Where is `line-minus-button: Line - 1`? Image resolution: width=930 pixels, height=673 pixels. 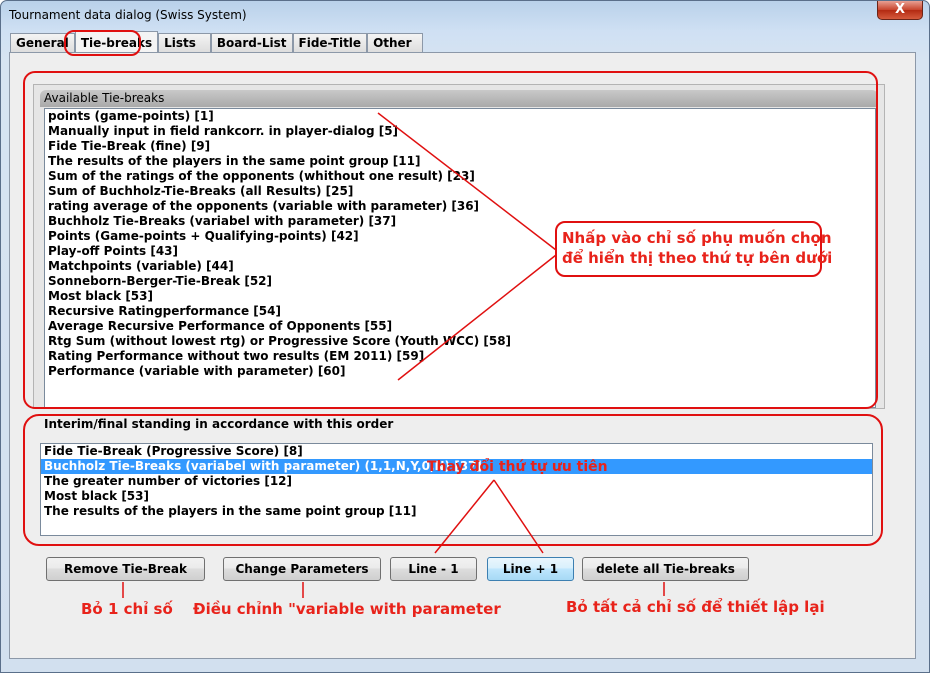
line-minus-button: Line - 1 is located at coordinates (433, 569).